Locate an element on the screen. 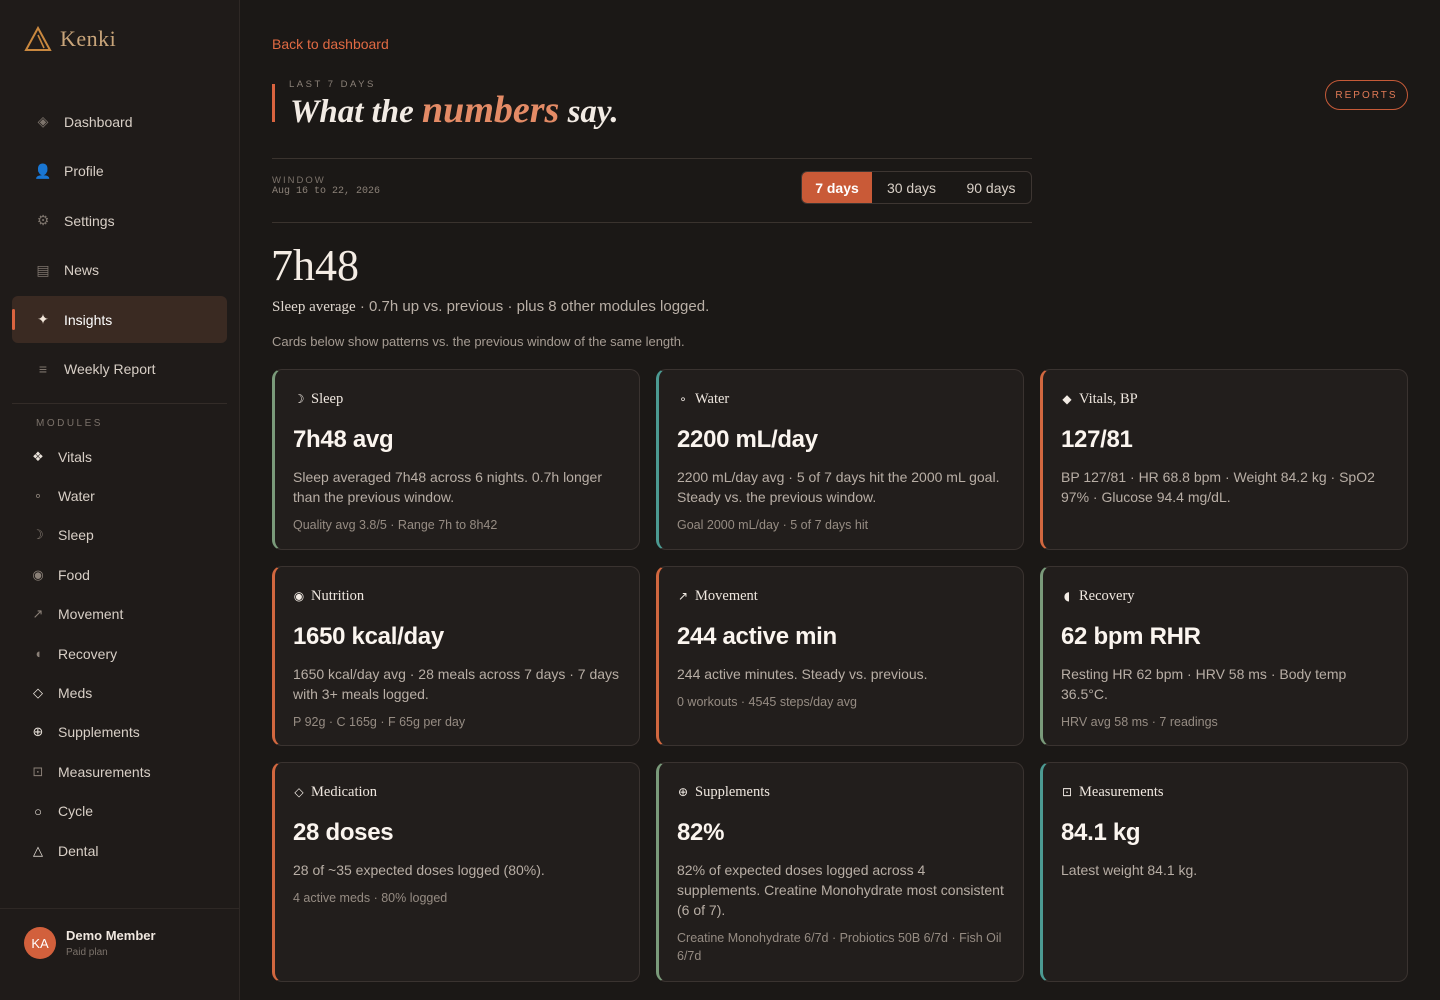 This screenshot has height=1000, width=1440. module-item-label: Recovery is located at coordinates (88, 653).